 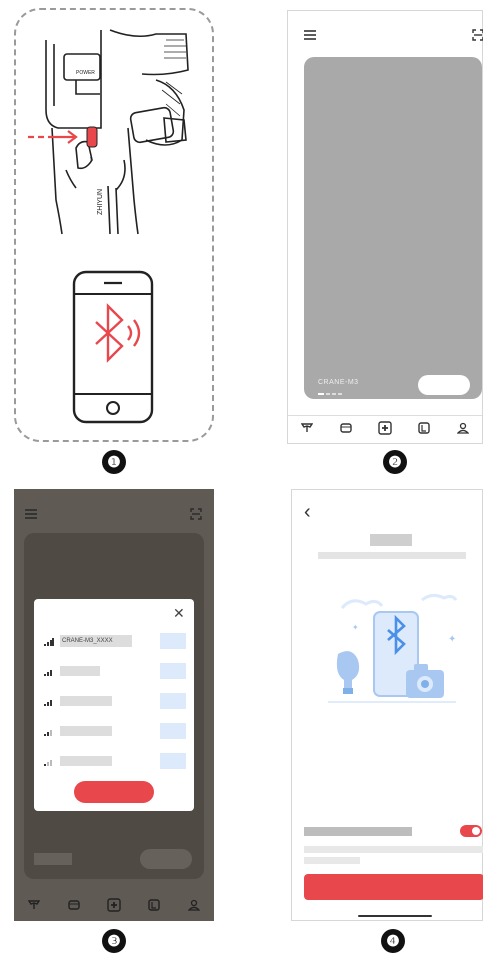 What do you see at coordinates (96, 641) in the screenshot?
I see `device-row-name: CRANE-M3_XXXX` at bounding box center [96, 641].